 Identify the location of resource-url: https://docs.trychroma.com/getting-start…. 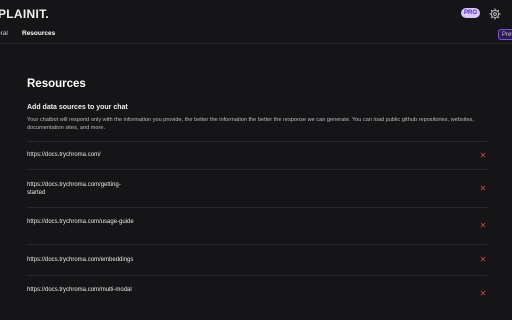
(82, 189).